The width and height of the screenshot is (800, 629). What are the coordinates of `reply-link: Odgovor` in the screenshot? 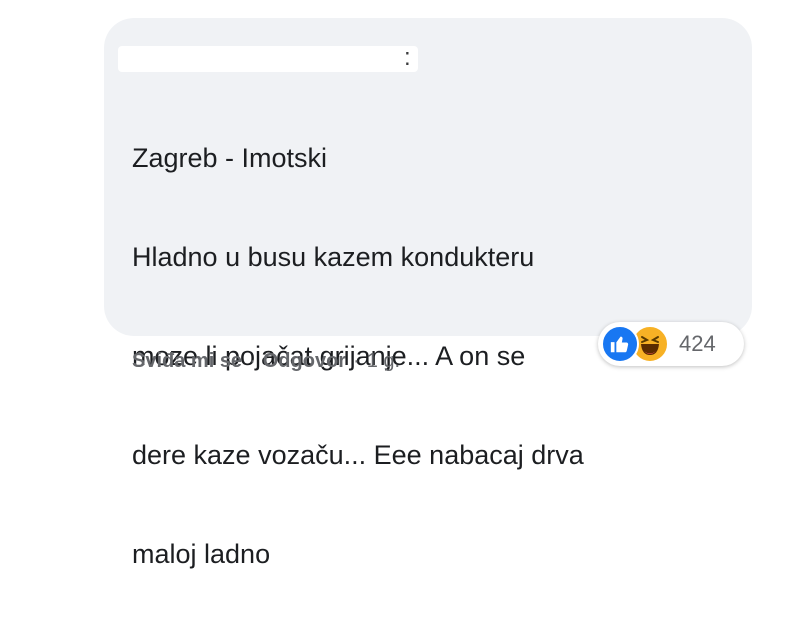 It's located at (304, 361).